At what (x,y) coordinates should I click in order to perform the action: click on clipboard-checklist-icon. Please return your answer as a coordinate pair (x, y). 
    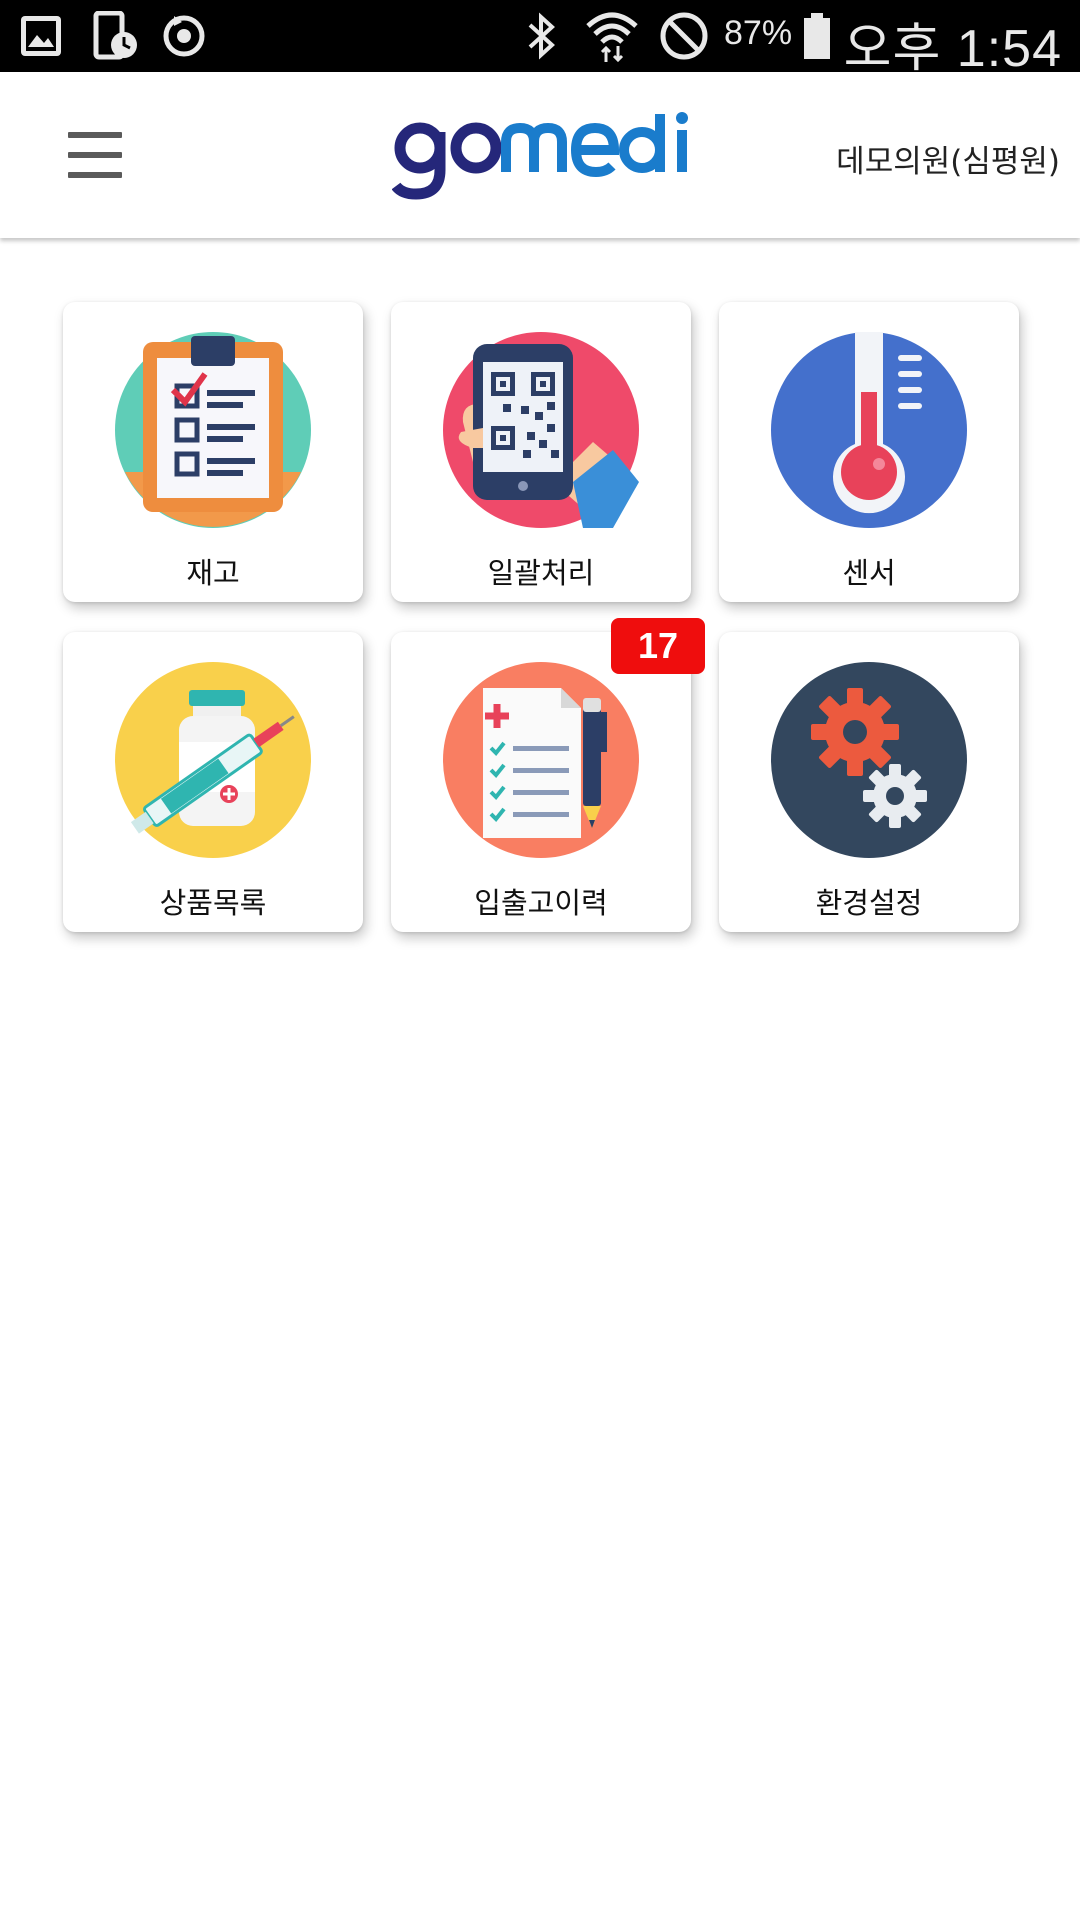
    Looking at the image, I should click on (213, 430).